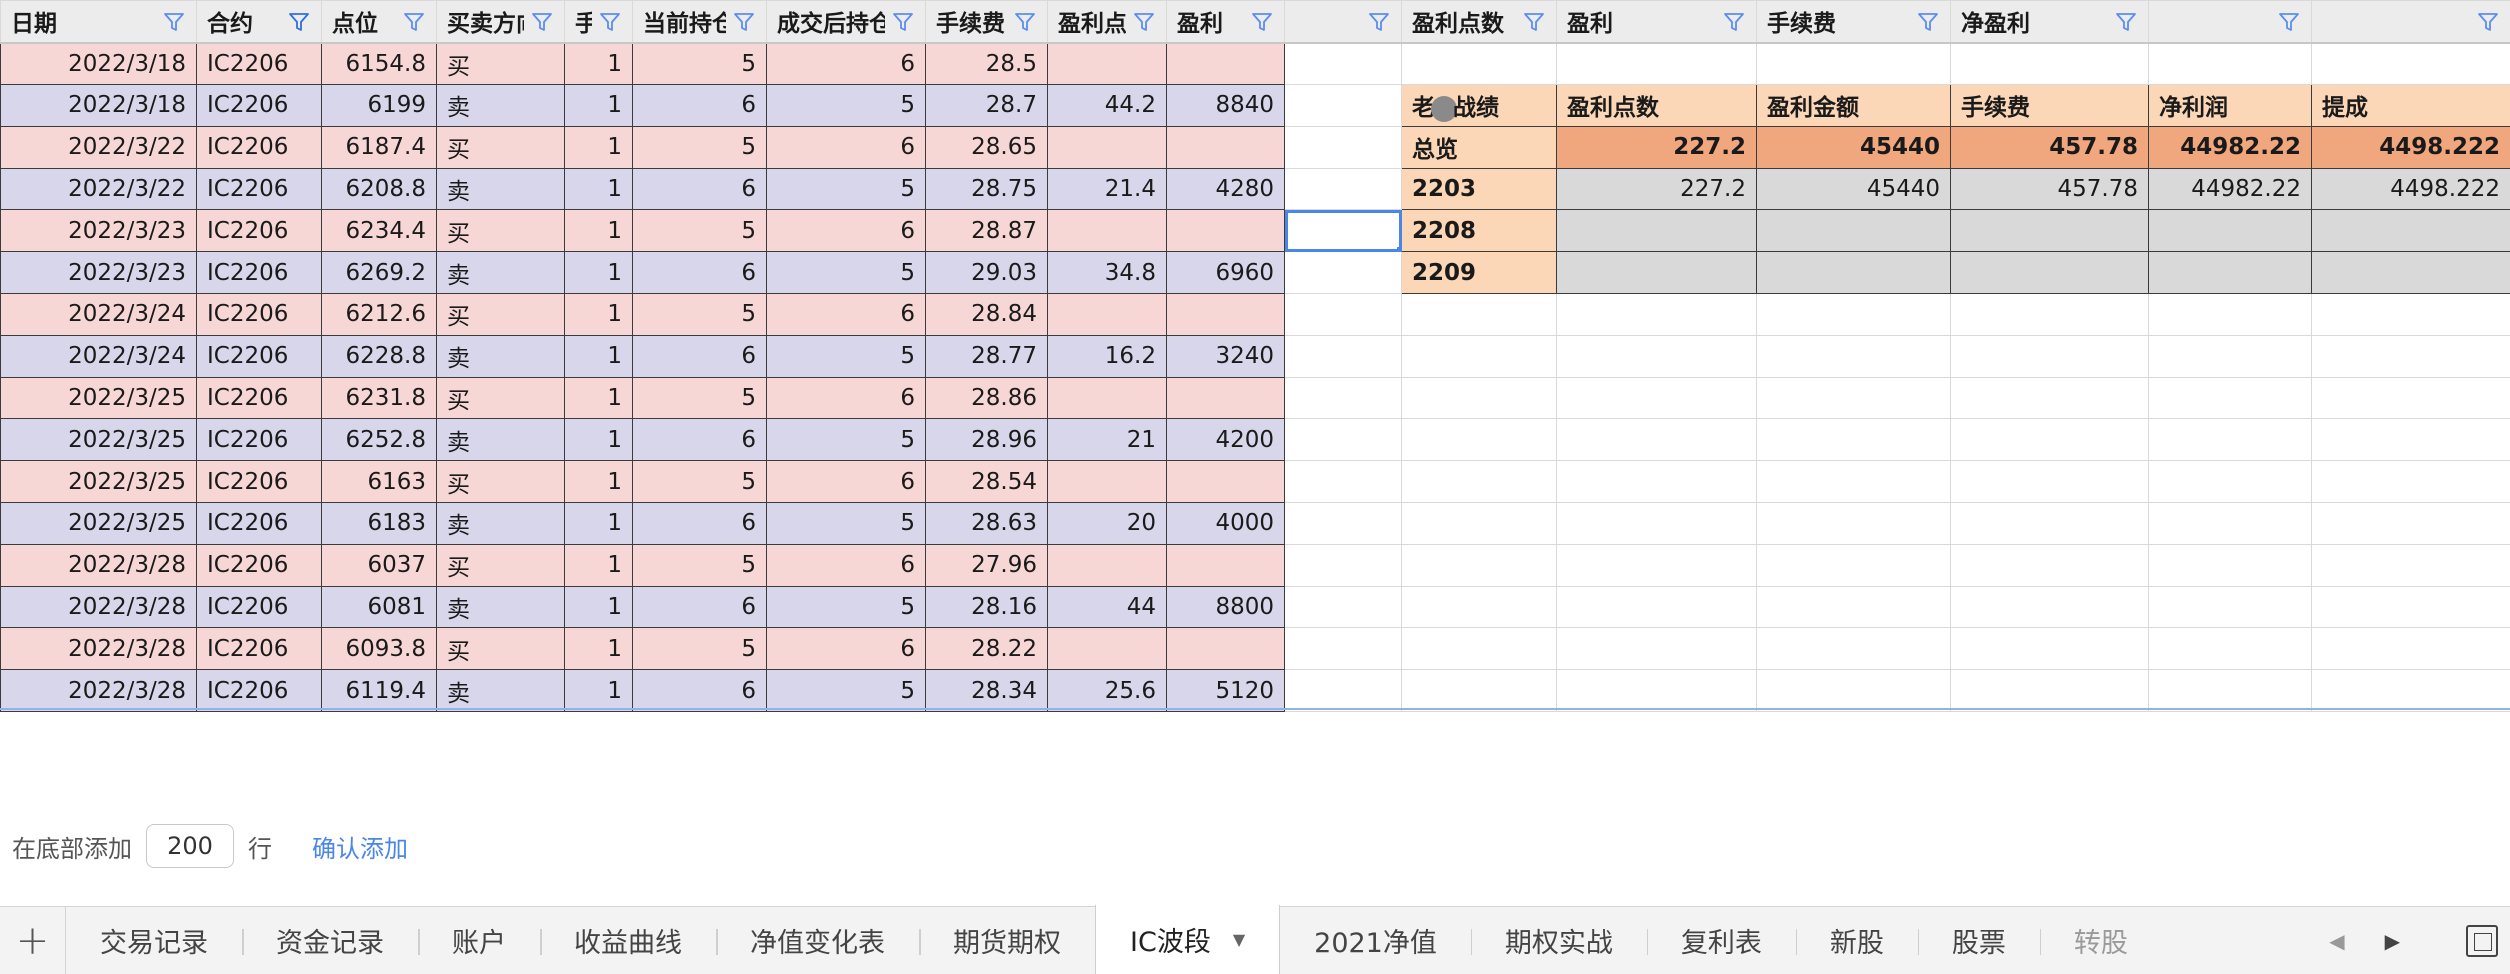 This screenshot has width=2510, height=974. Describe the element at coordinates (1107, 105) in the screenshot. I see `cell-pts: 44.2` at that location.